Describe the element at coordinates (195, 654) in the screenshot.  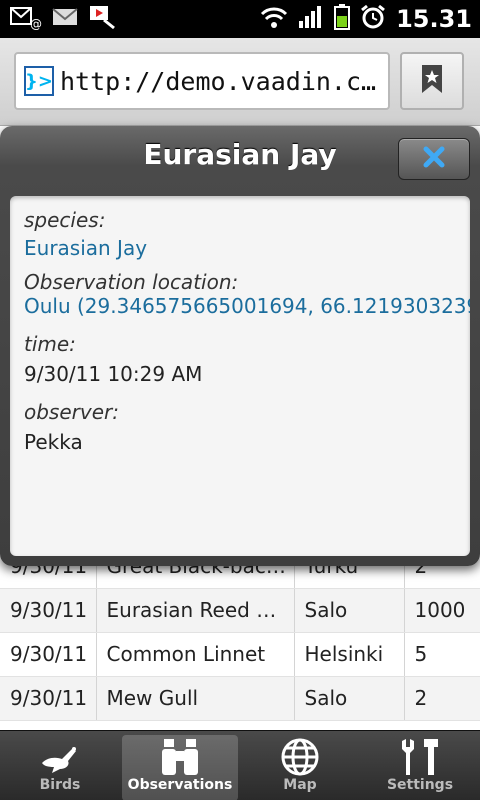
I see `row-species: Common Linnet` at that location.